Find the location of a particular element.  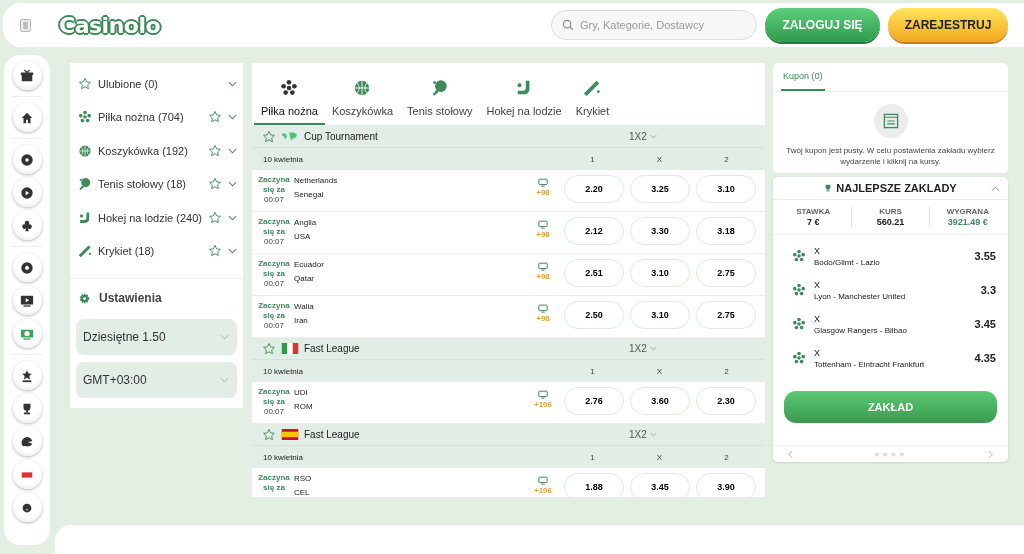

sidebar-toggle-icon is located at coordinates (25, 25).